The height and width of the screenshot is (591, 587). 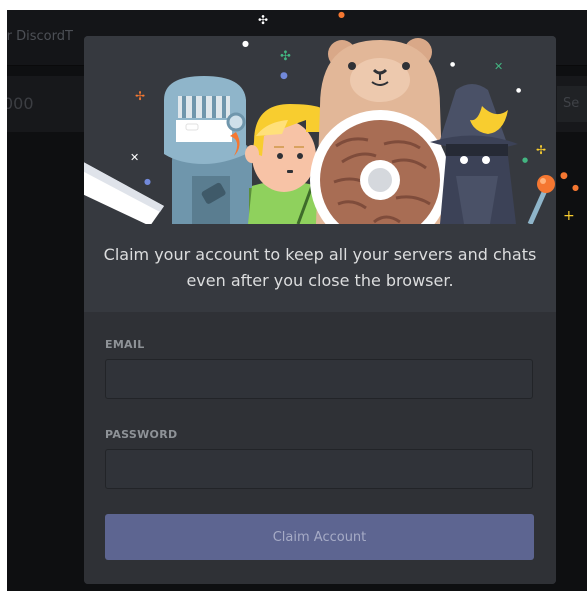 What do you see at coordinates (125, 344) in the screenshot?
I see `email-label: EMAIL` at bounding box center [125, 344].